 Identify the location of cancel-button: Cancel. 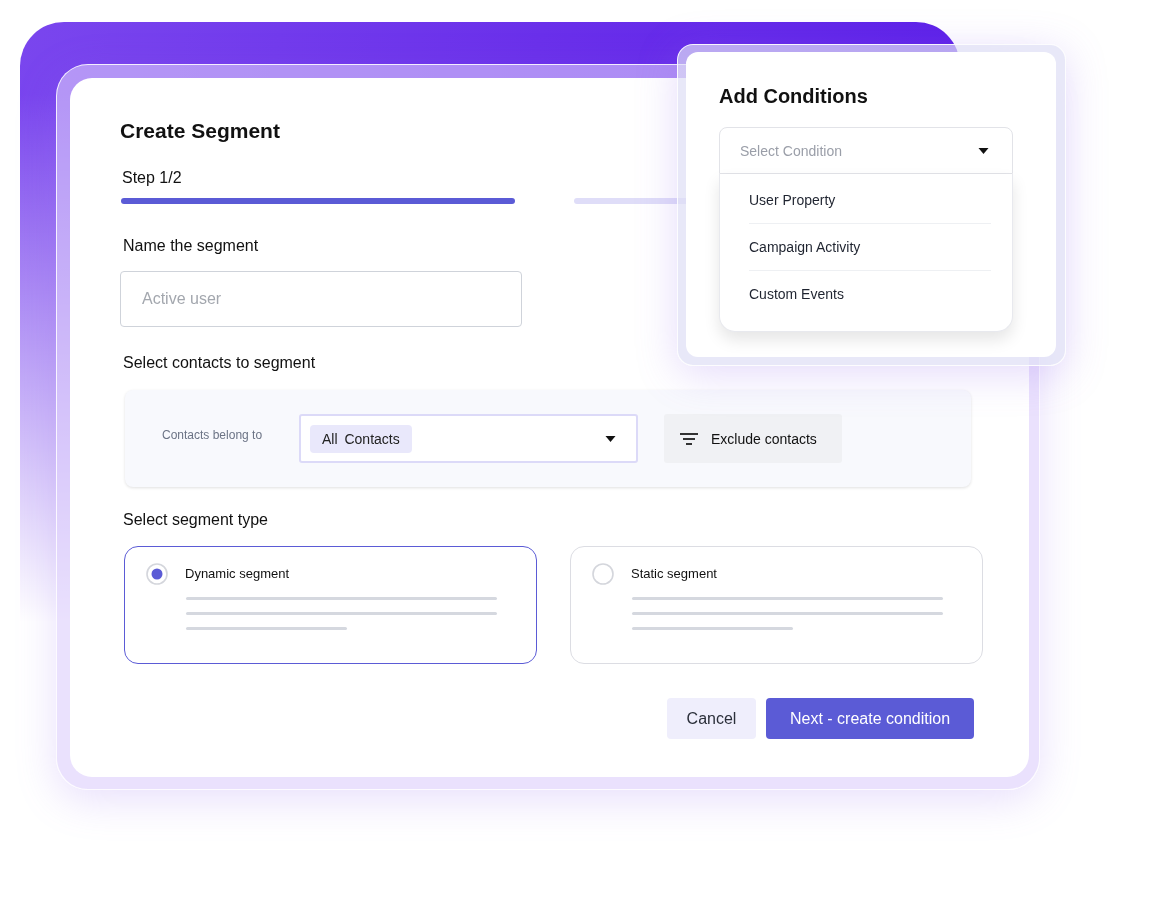
(711, 718).